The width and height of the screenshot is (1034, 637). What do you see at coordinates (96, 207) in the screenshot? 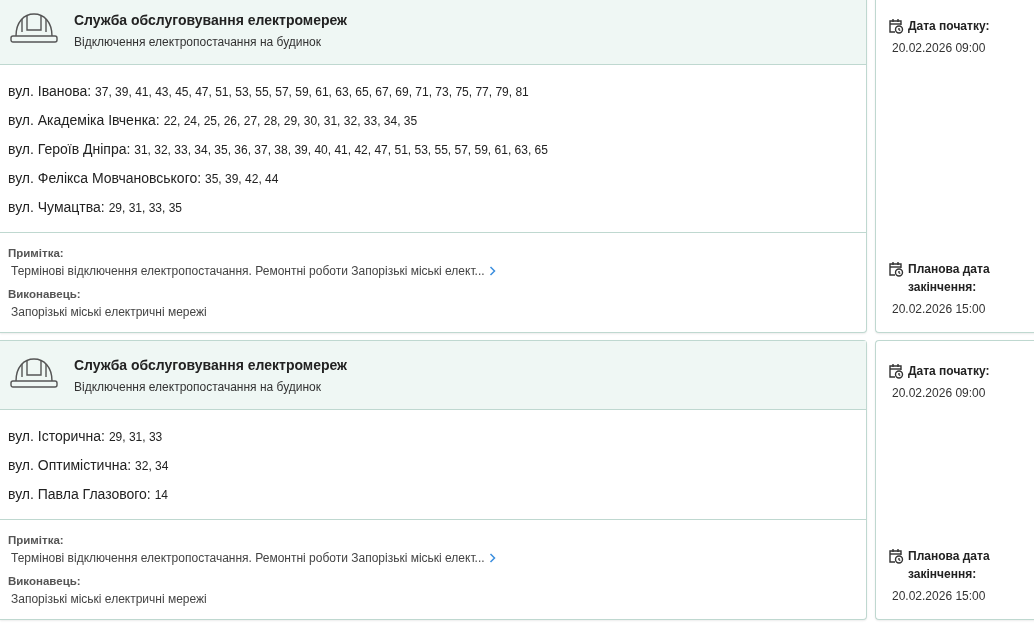
I see `address-line: вул. Чумацтва: 29, 31, 33, 35` at bounding box center [96, 207].